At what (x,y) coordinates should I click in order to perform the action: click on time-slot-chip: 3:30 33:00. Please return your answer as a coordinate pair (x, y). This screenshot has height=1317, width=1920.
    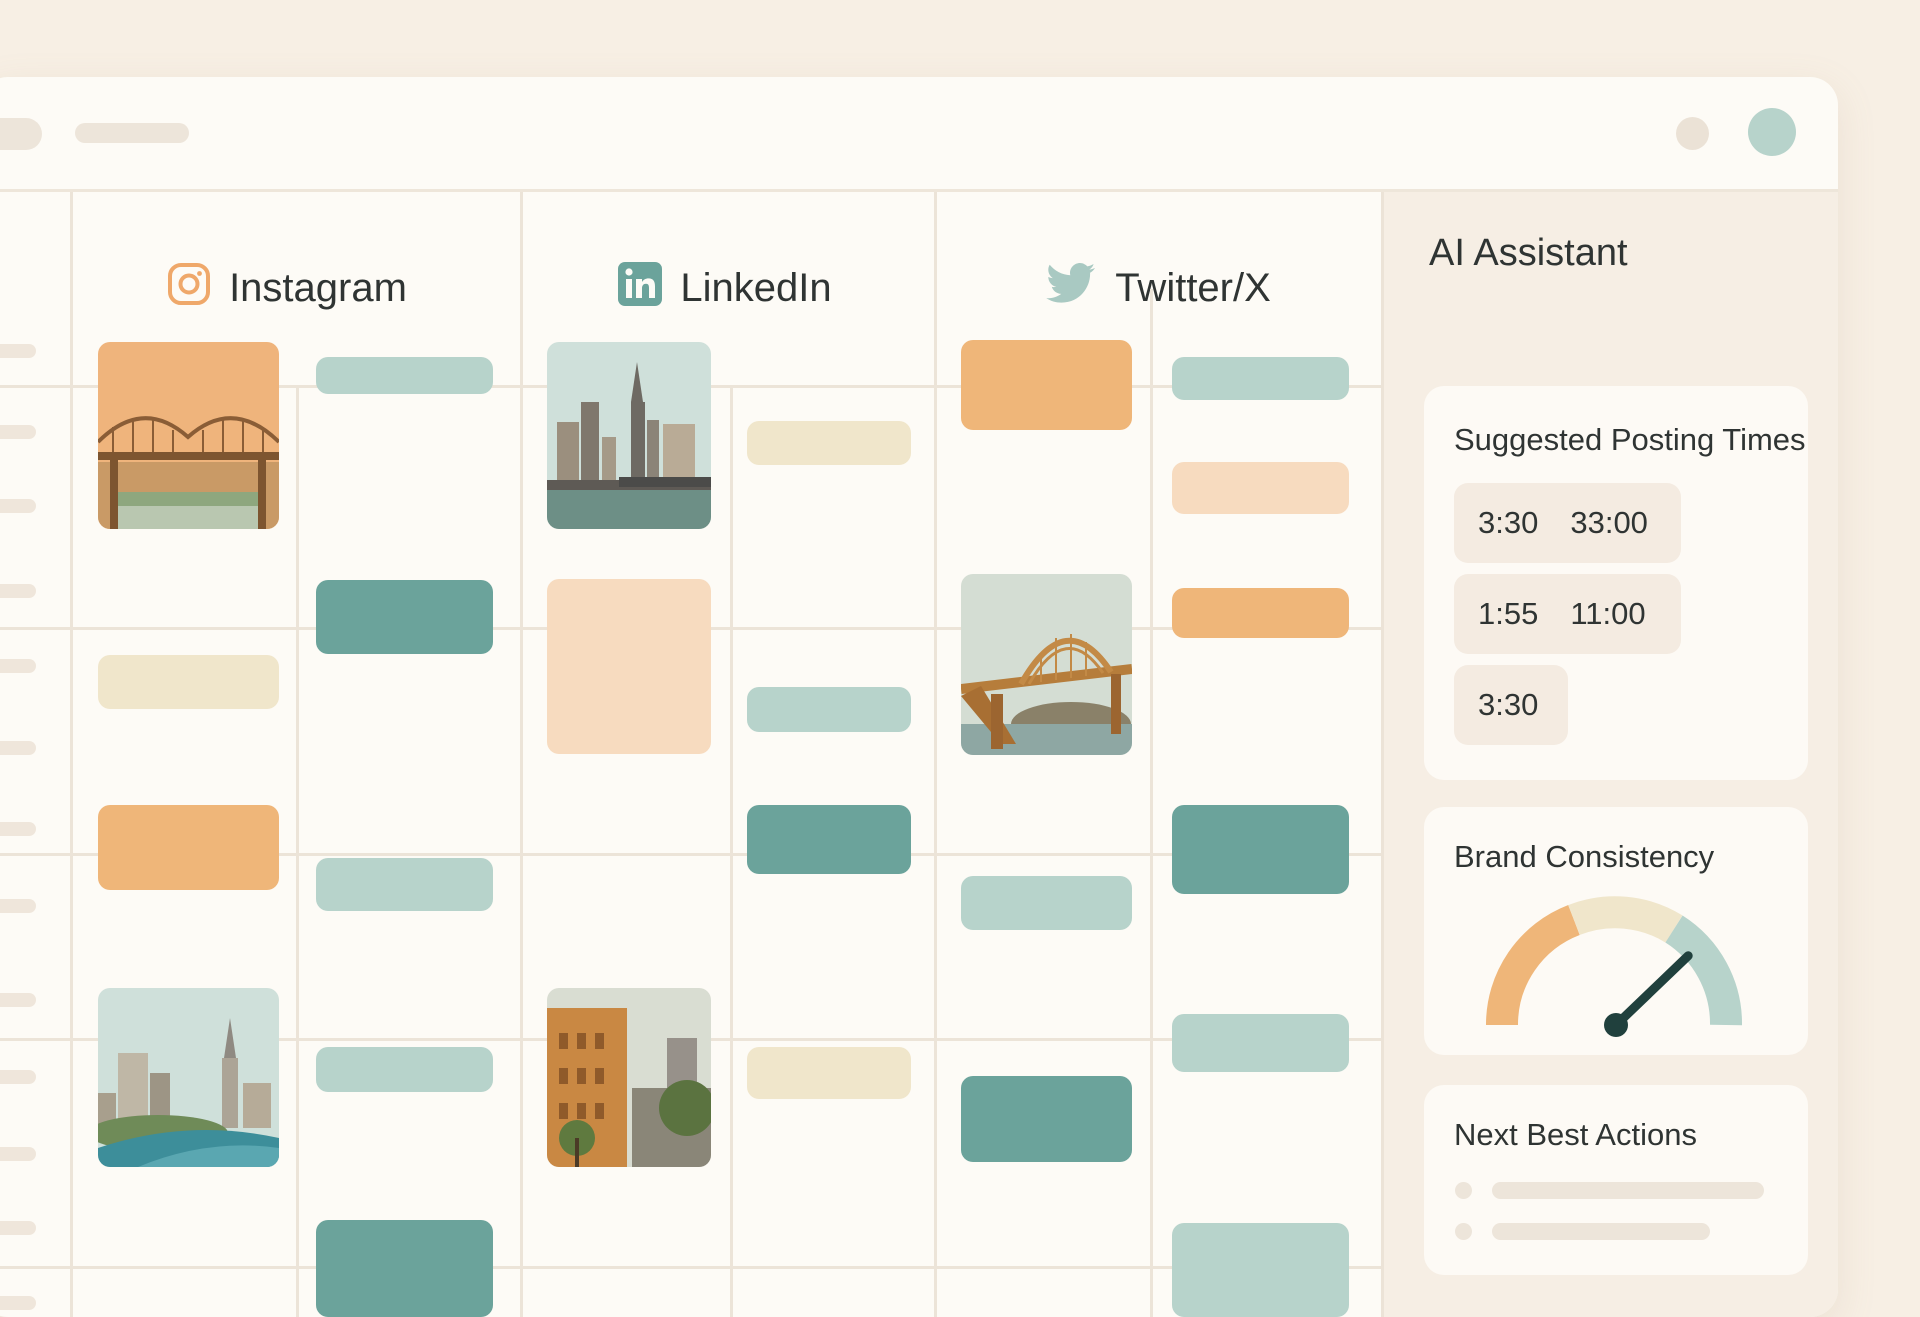
    Looking at the image, I should click on (1567, 523).